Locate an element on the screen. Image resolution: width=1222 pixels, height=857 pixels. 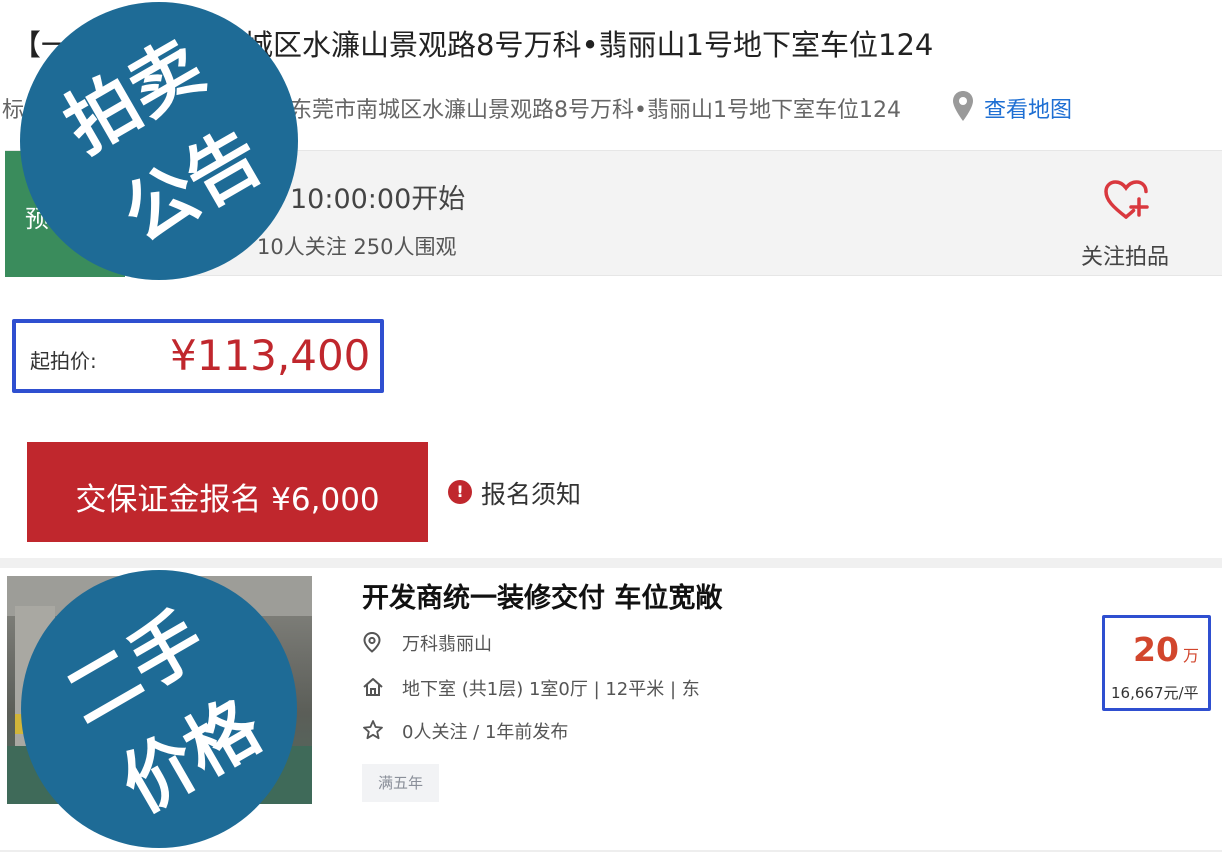
star-icon is located at coordinates (373, 730).